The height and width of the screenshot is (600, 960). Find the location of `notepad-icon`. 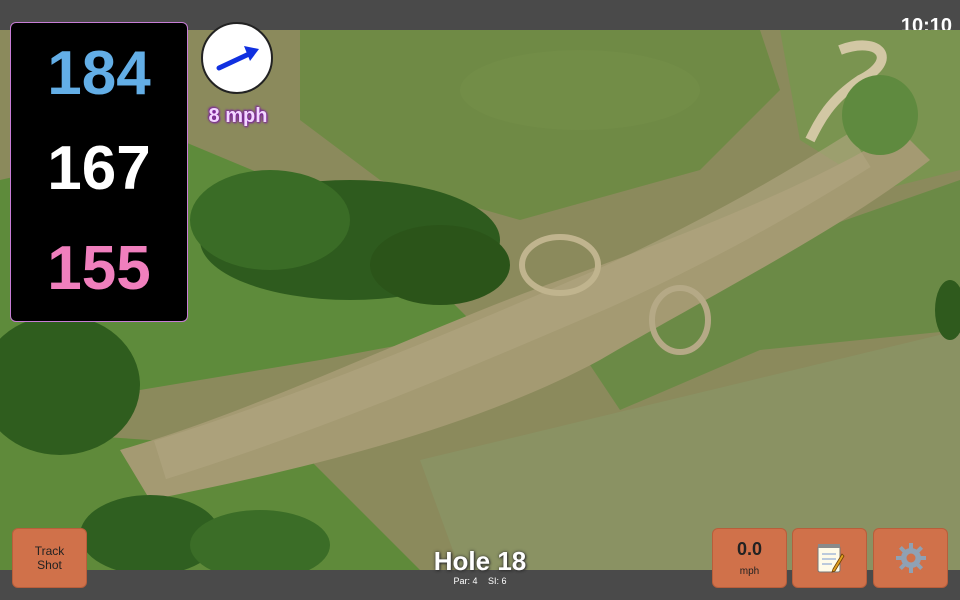

notepad-icon is located at coordinates (831, 558).